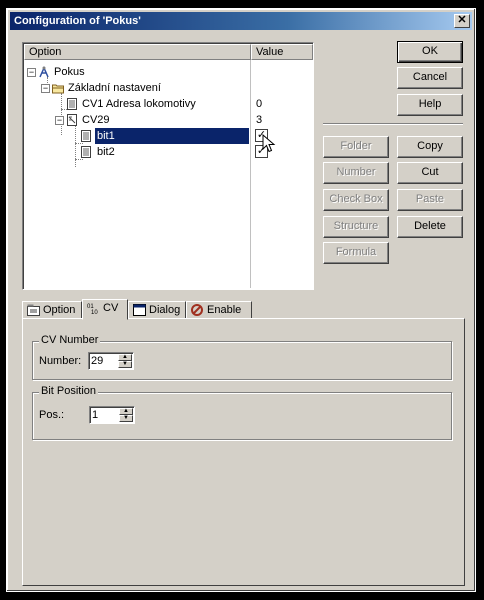 This screenshot has width=484, height=600. I want to click on cut-button: Cut, so click(430, 173).